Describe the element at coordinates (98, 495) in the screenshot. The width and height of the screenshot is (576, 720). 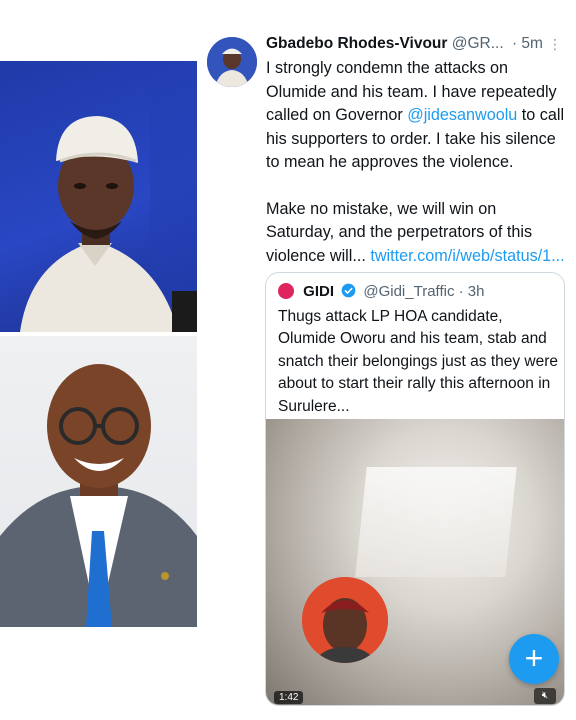
I see `portrait-illustration-bottom` at that location.